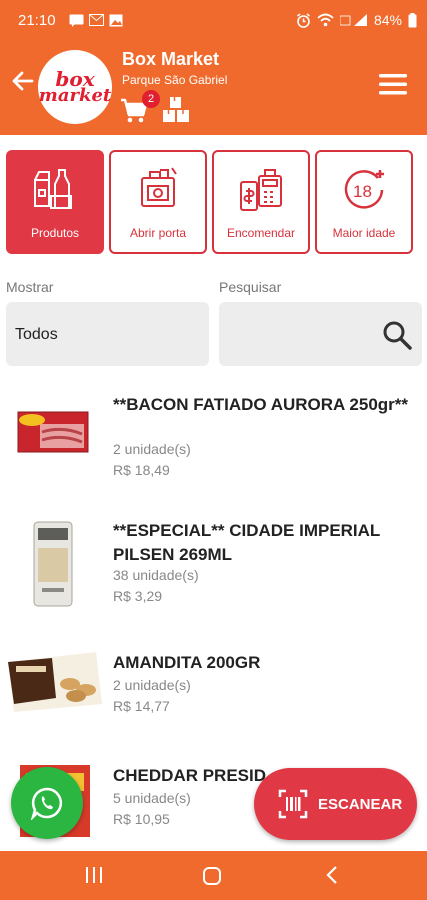 This screenshot has width=427, height=900. What do you see at coordinates (107, 334) in the screenshot?
I see `show-select: Todos` at bounding box center [107, 334].